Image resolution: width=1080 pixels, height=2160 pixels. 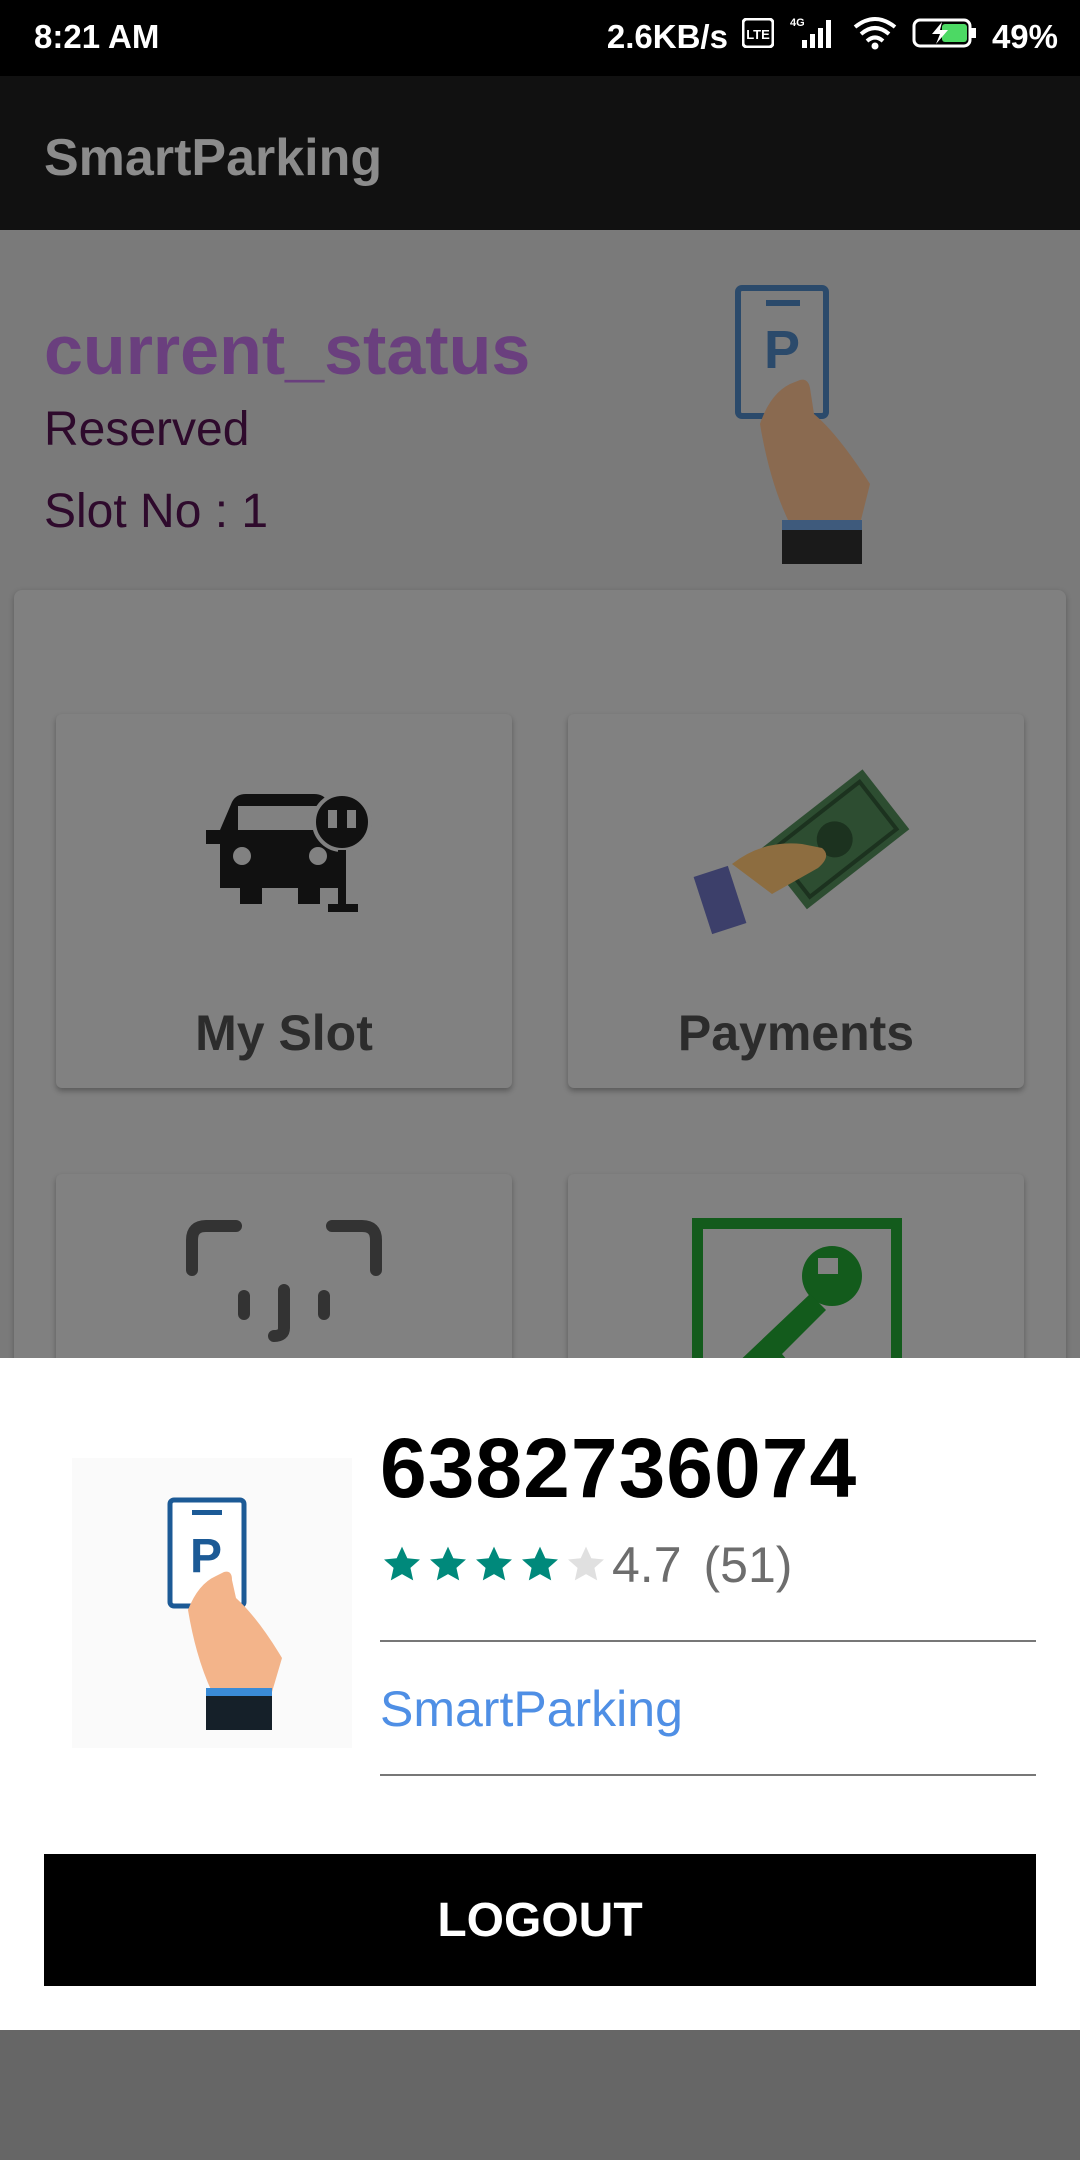 What do you see at coordinates (284, 1281) in the screenshot?
I see `face-id-icon` at bounding box center [284, 1281].